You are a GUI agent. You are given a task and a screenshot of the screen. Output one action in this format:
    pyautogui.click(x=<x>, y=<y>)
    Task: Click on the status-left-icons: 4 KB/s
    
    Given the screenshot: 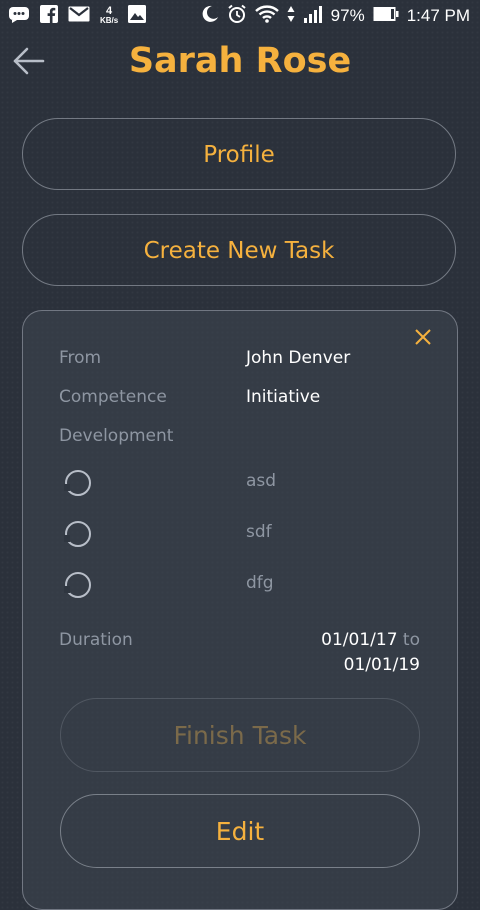 What is the action you would take?
    pyautogui.click(x=77, y=16)
    